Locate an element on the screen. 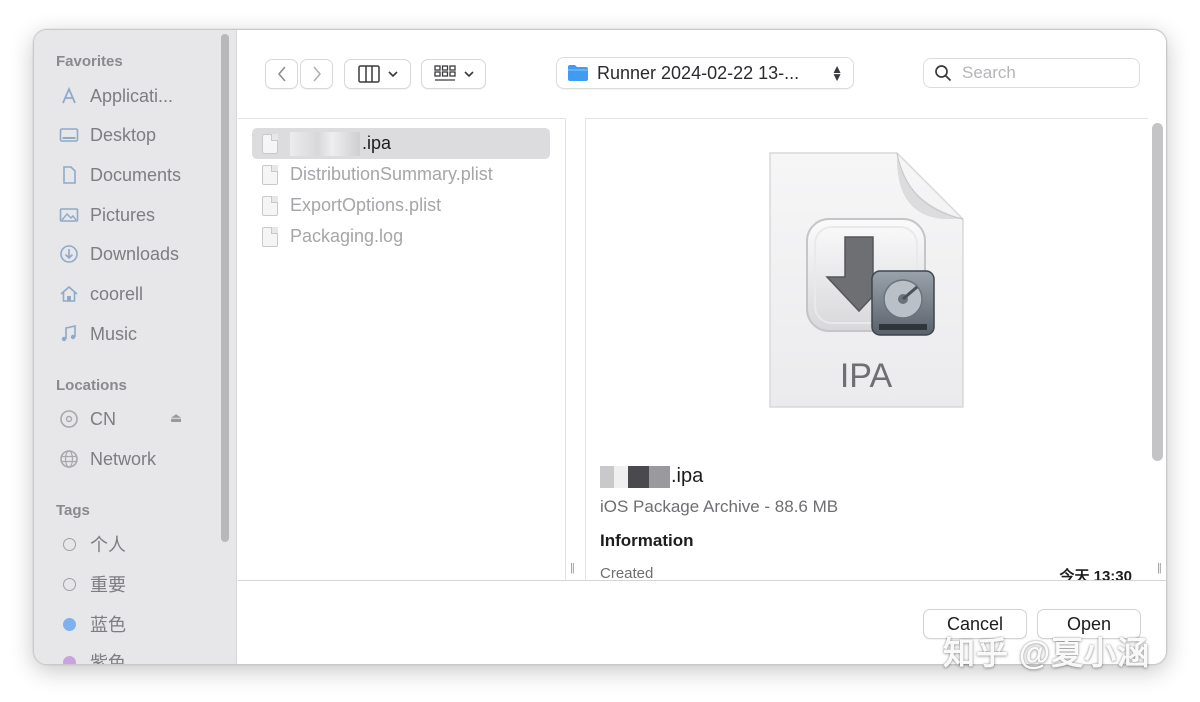 Image resolution: width=1200 pixels, height=702 pixels. location-popup: Runner 2024-02-22 13-... ▲ ▼ is located at coordinates (705, 73).